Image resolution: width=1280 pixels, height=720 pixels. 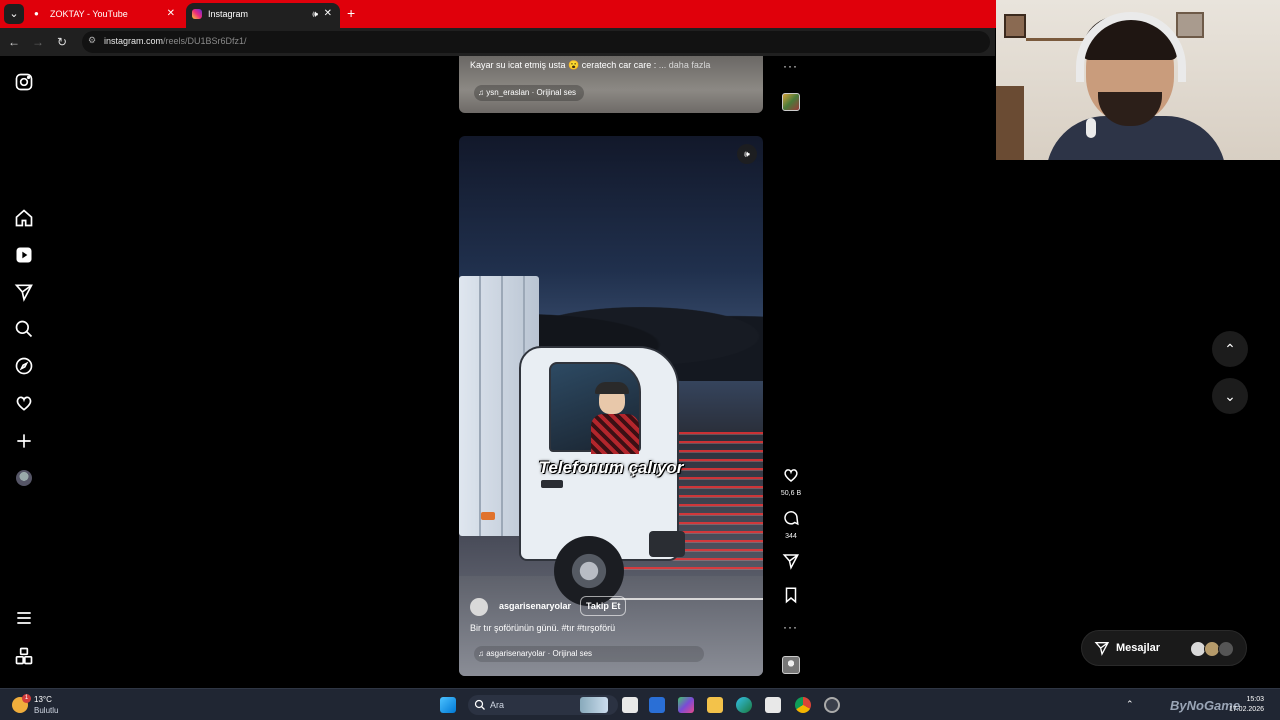 I want to click on edge-browser-icon, so click(x=744, y=705).